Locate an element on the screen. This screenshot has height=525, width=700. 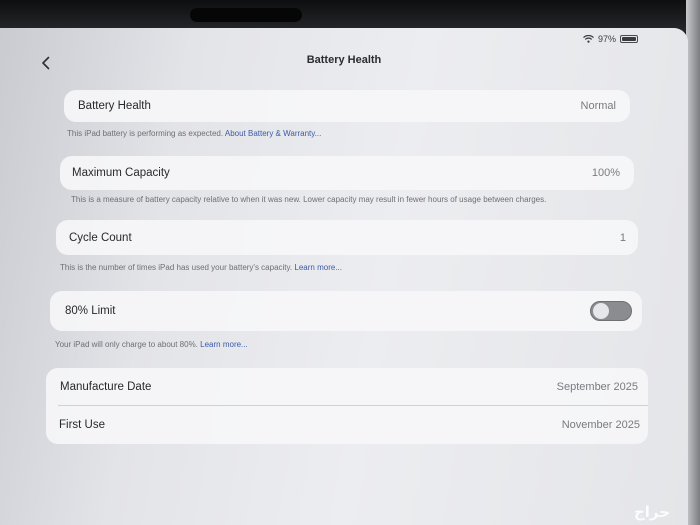
camera-housing is located at coordinates (246, 15).